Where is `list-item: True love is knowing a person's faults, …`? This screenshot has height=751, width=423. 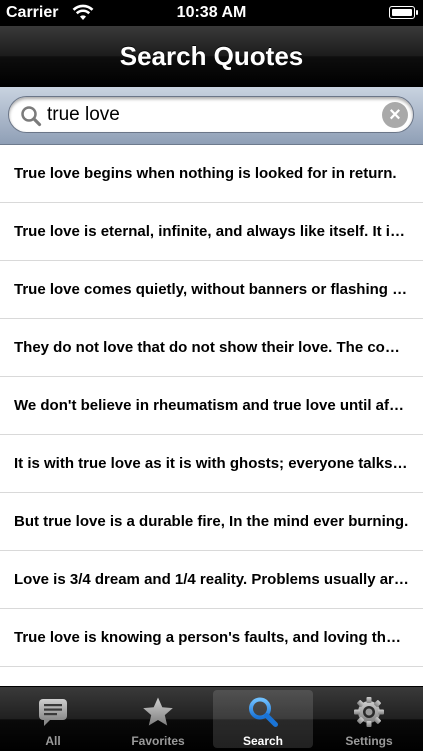
list-item: True love is knowing a person's faults, … is located at coordinates (211, 638).